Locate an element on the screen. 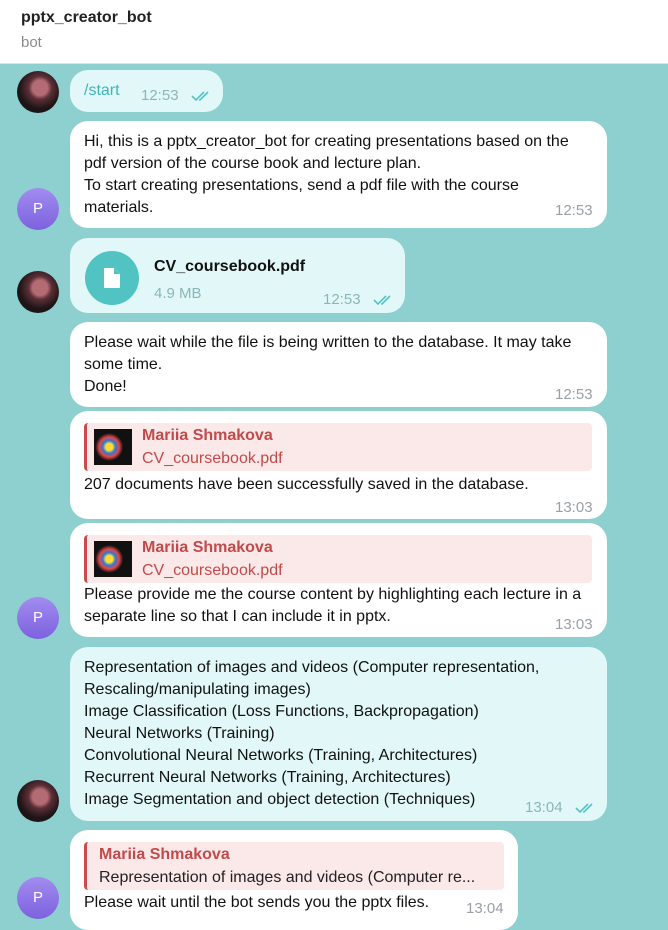 This screenshot has height=930, width=668. chat-subtitle: bot is located at coordinates (31, 42).